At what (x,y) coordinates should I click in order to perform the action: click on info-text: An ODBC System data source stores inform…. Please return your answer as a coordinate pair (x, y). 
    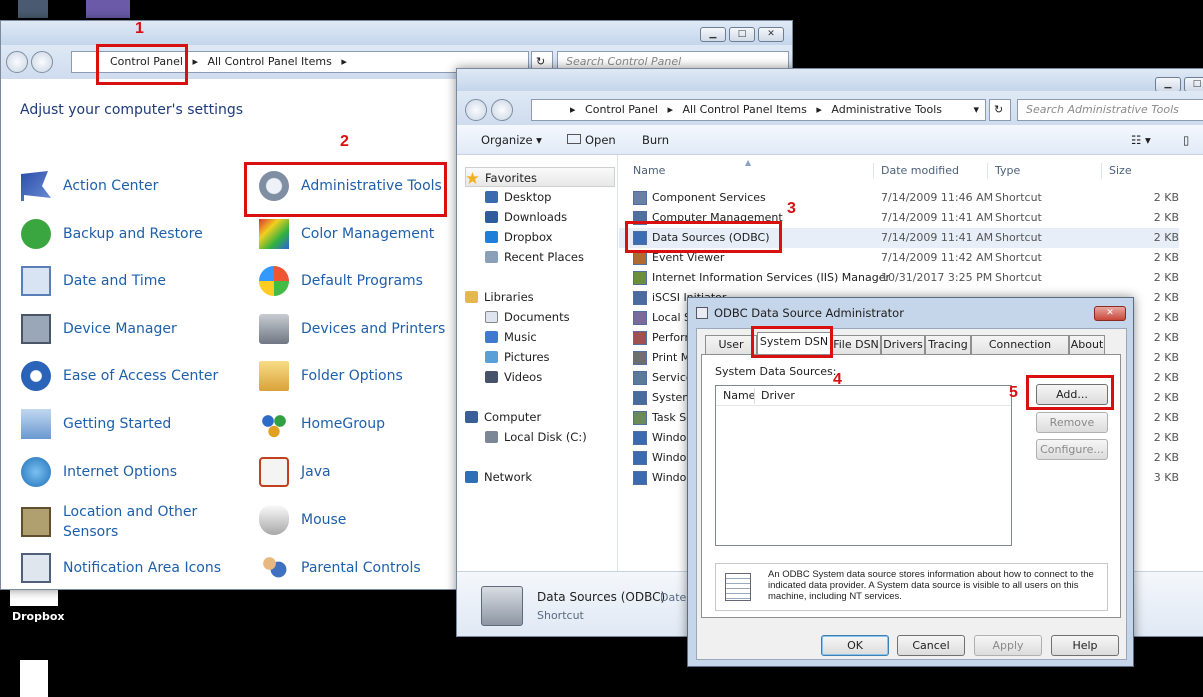
    Looking at the image, I should click on (931, 585).